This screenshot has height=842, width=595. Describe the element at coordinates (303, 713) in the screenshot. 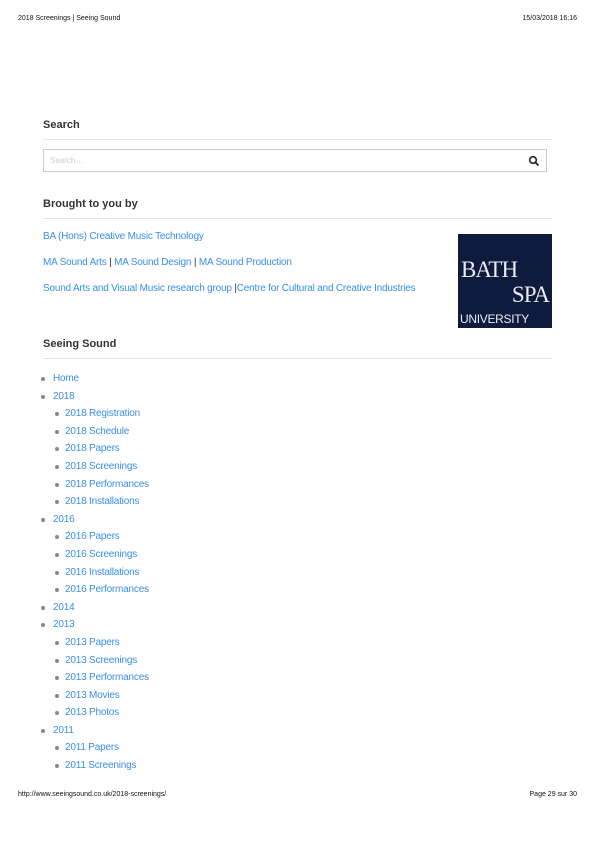

I see `nav-subitem: 2013 Photos` at that location.